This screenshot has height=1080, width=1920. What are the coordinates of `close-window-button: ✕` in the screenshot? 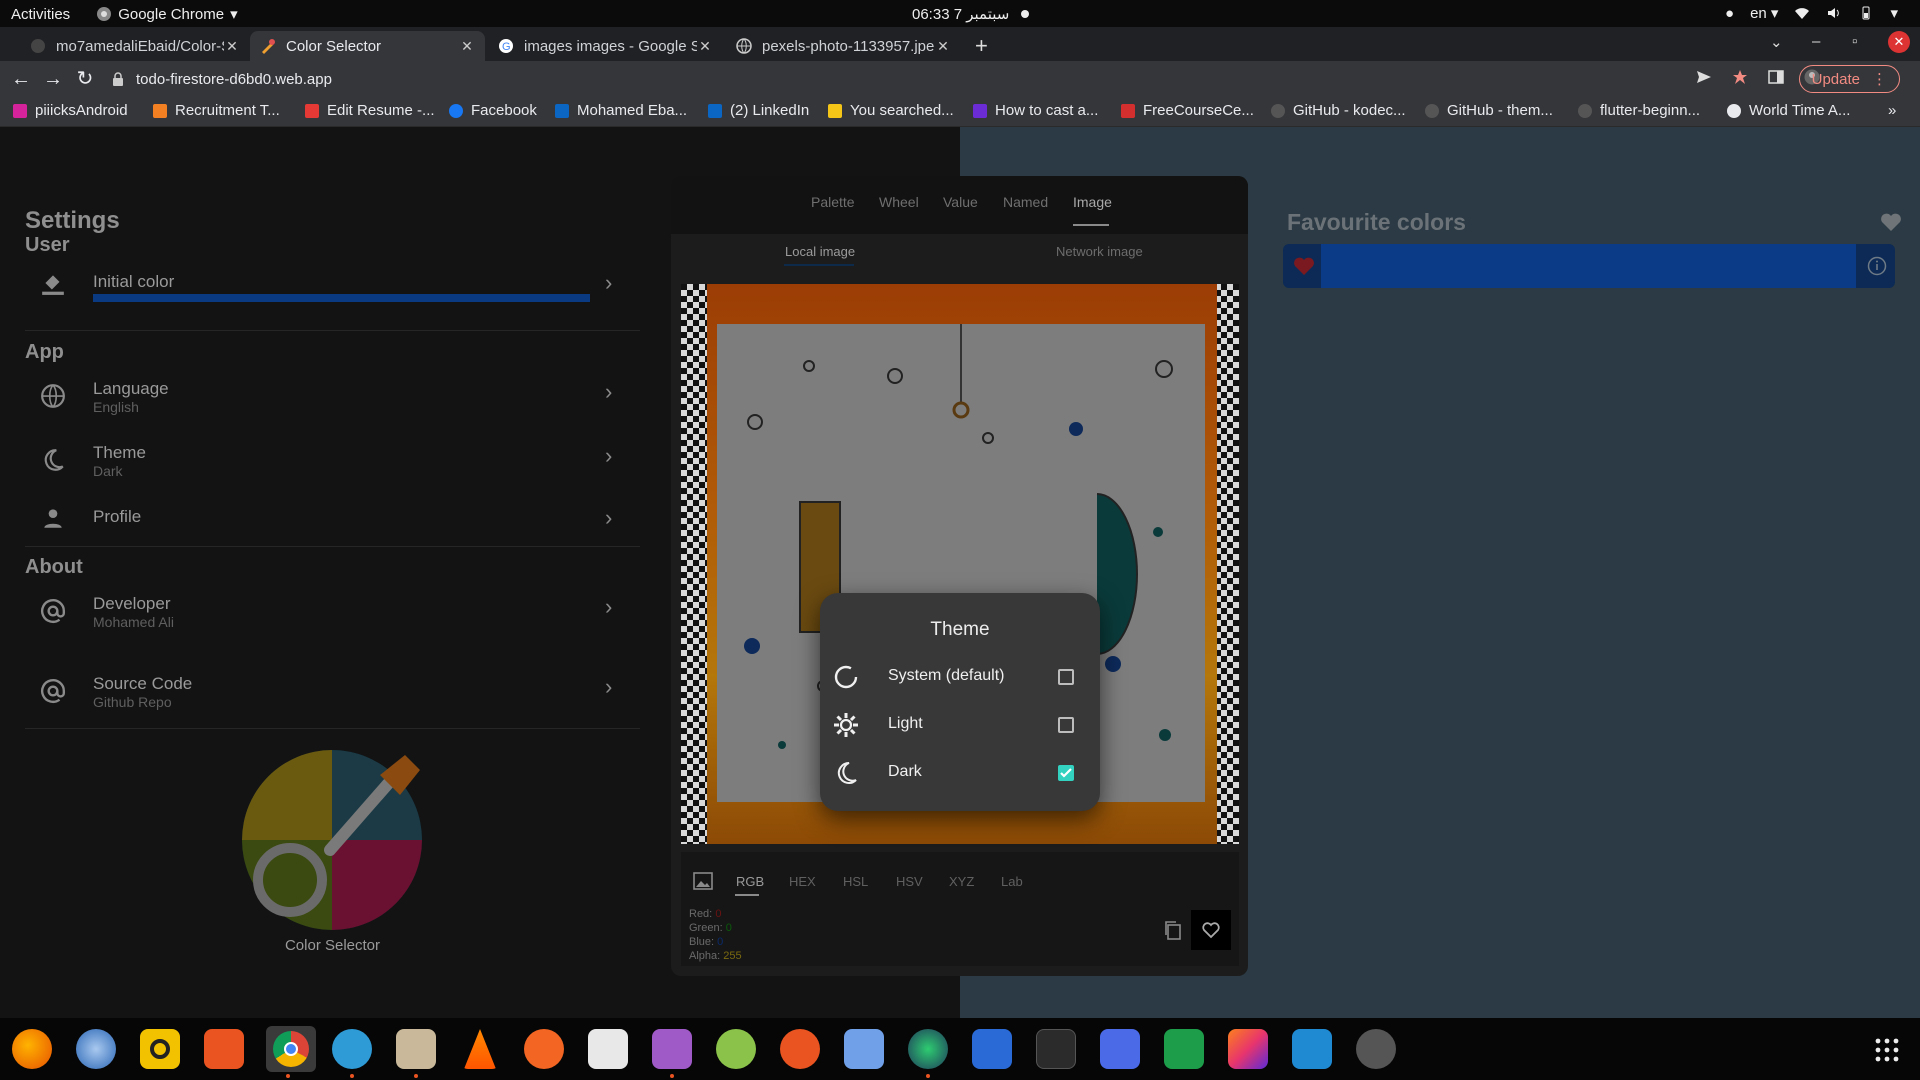 It's located at (1899, 42).